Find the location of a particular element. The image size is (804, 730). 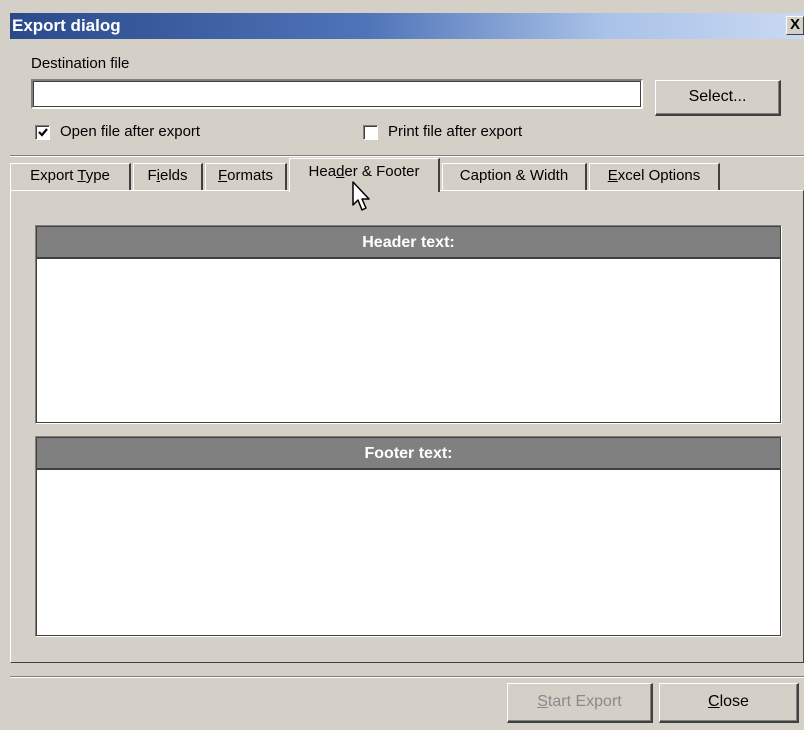

tab-label-part: xcel Options is located at coordinates (659, 175).